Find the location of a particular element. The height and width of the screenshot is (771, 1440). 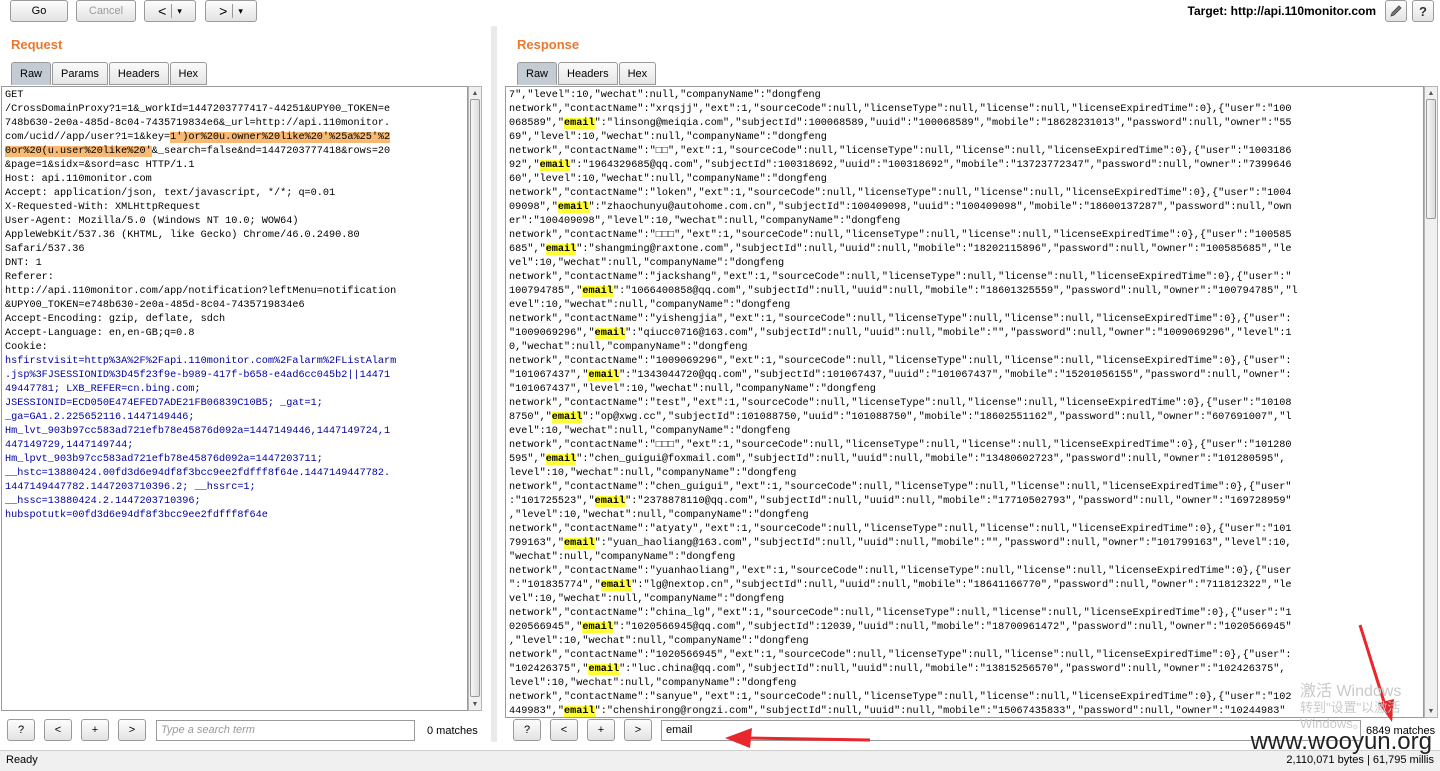

arrow-to-search-line is located at coordinates (807, 739).